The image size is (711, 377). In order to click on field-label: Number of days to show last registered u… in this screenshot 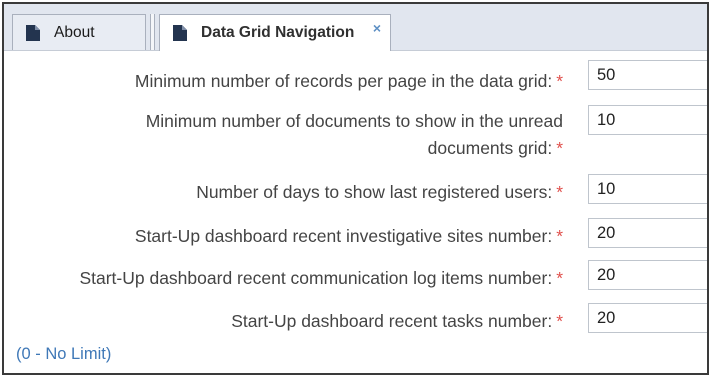, I will do `click(379, 192)`.